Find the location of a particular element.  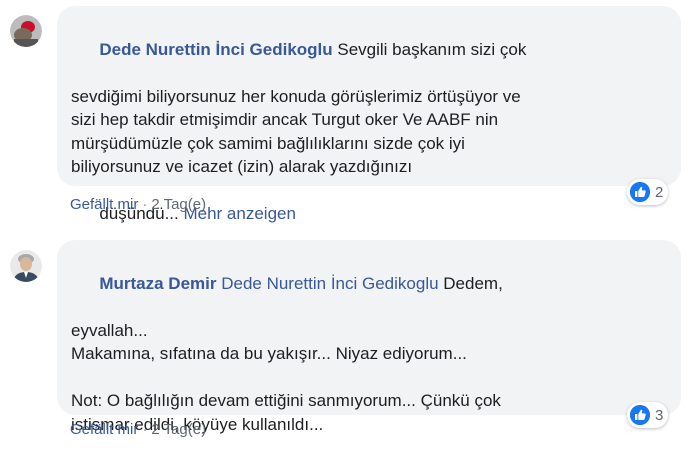

avatar-image is located at coordinates (26, 266).